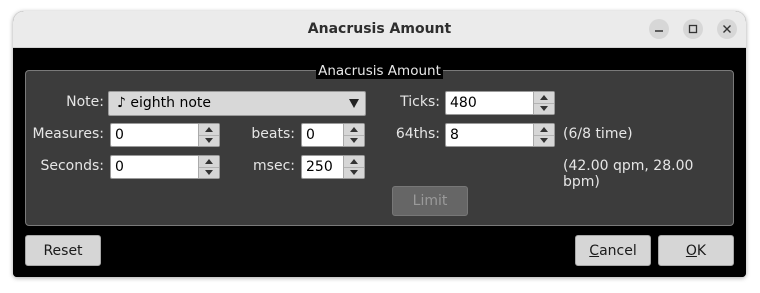  What do you see at coordinates (701, 250) in the screenshot?
I see `ok-label-rest: K` at bounding box center [701, 250].